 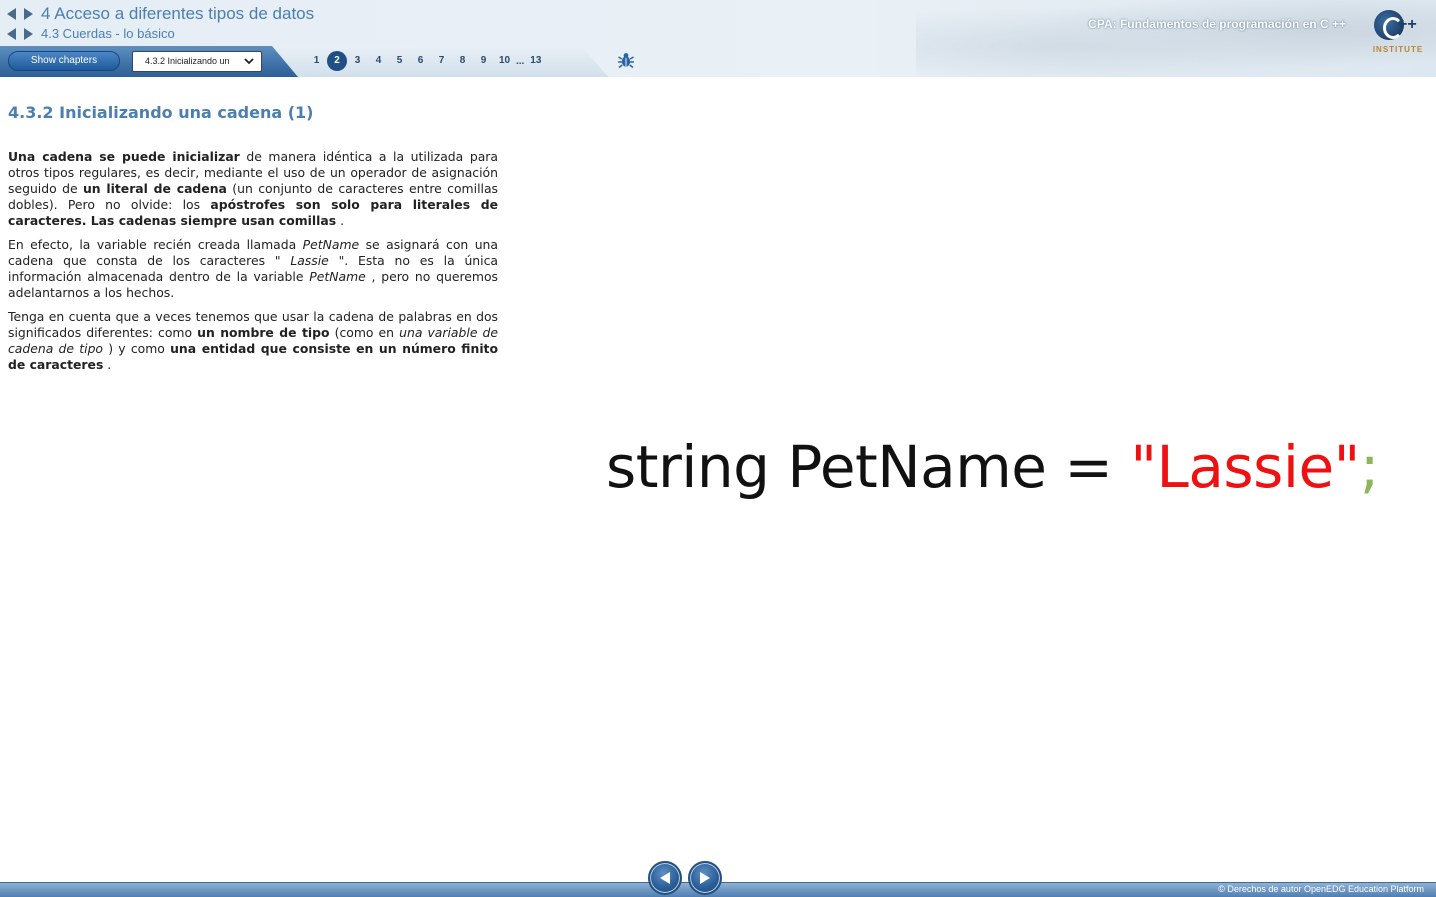 What do you see at coordinates (1217, 24) in the screenshot?
I see `course-title: CPA: Fundamentos de programación en C ++` at bounding box center [1217, 24].